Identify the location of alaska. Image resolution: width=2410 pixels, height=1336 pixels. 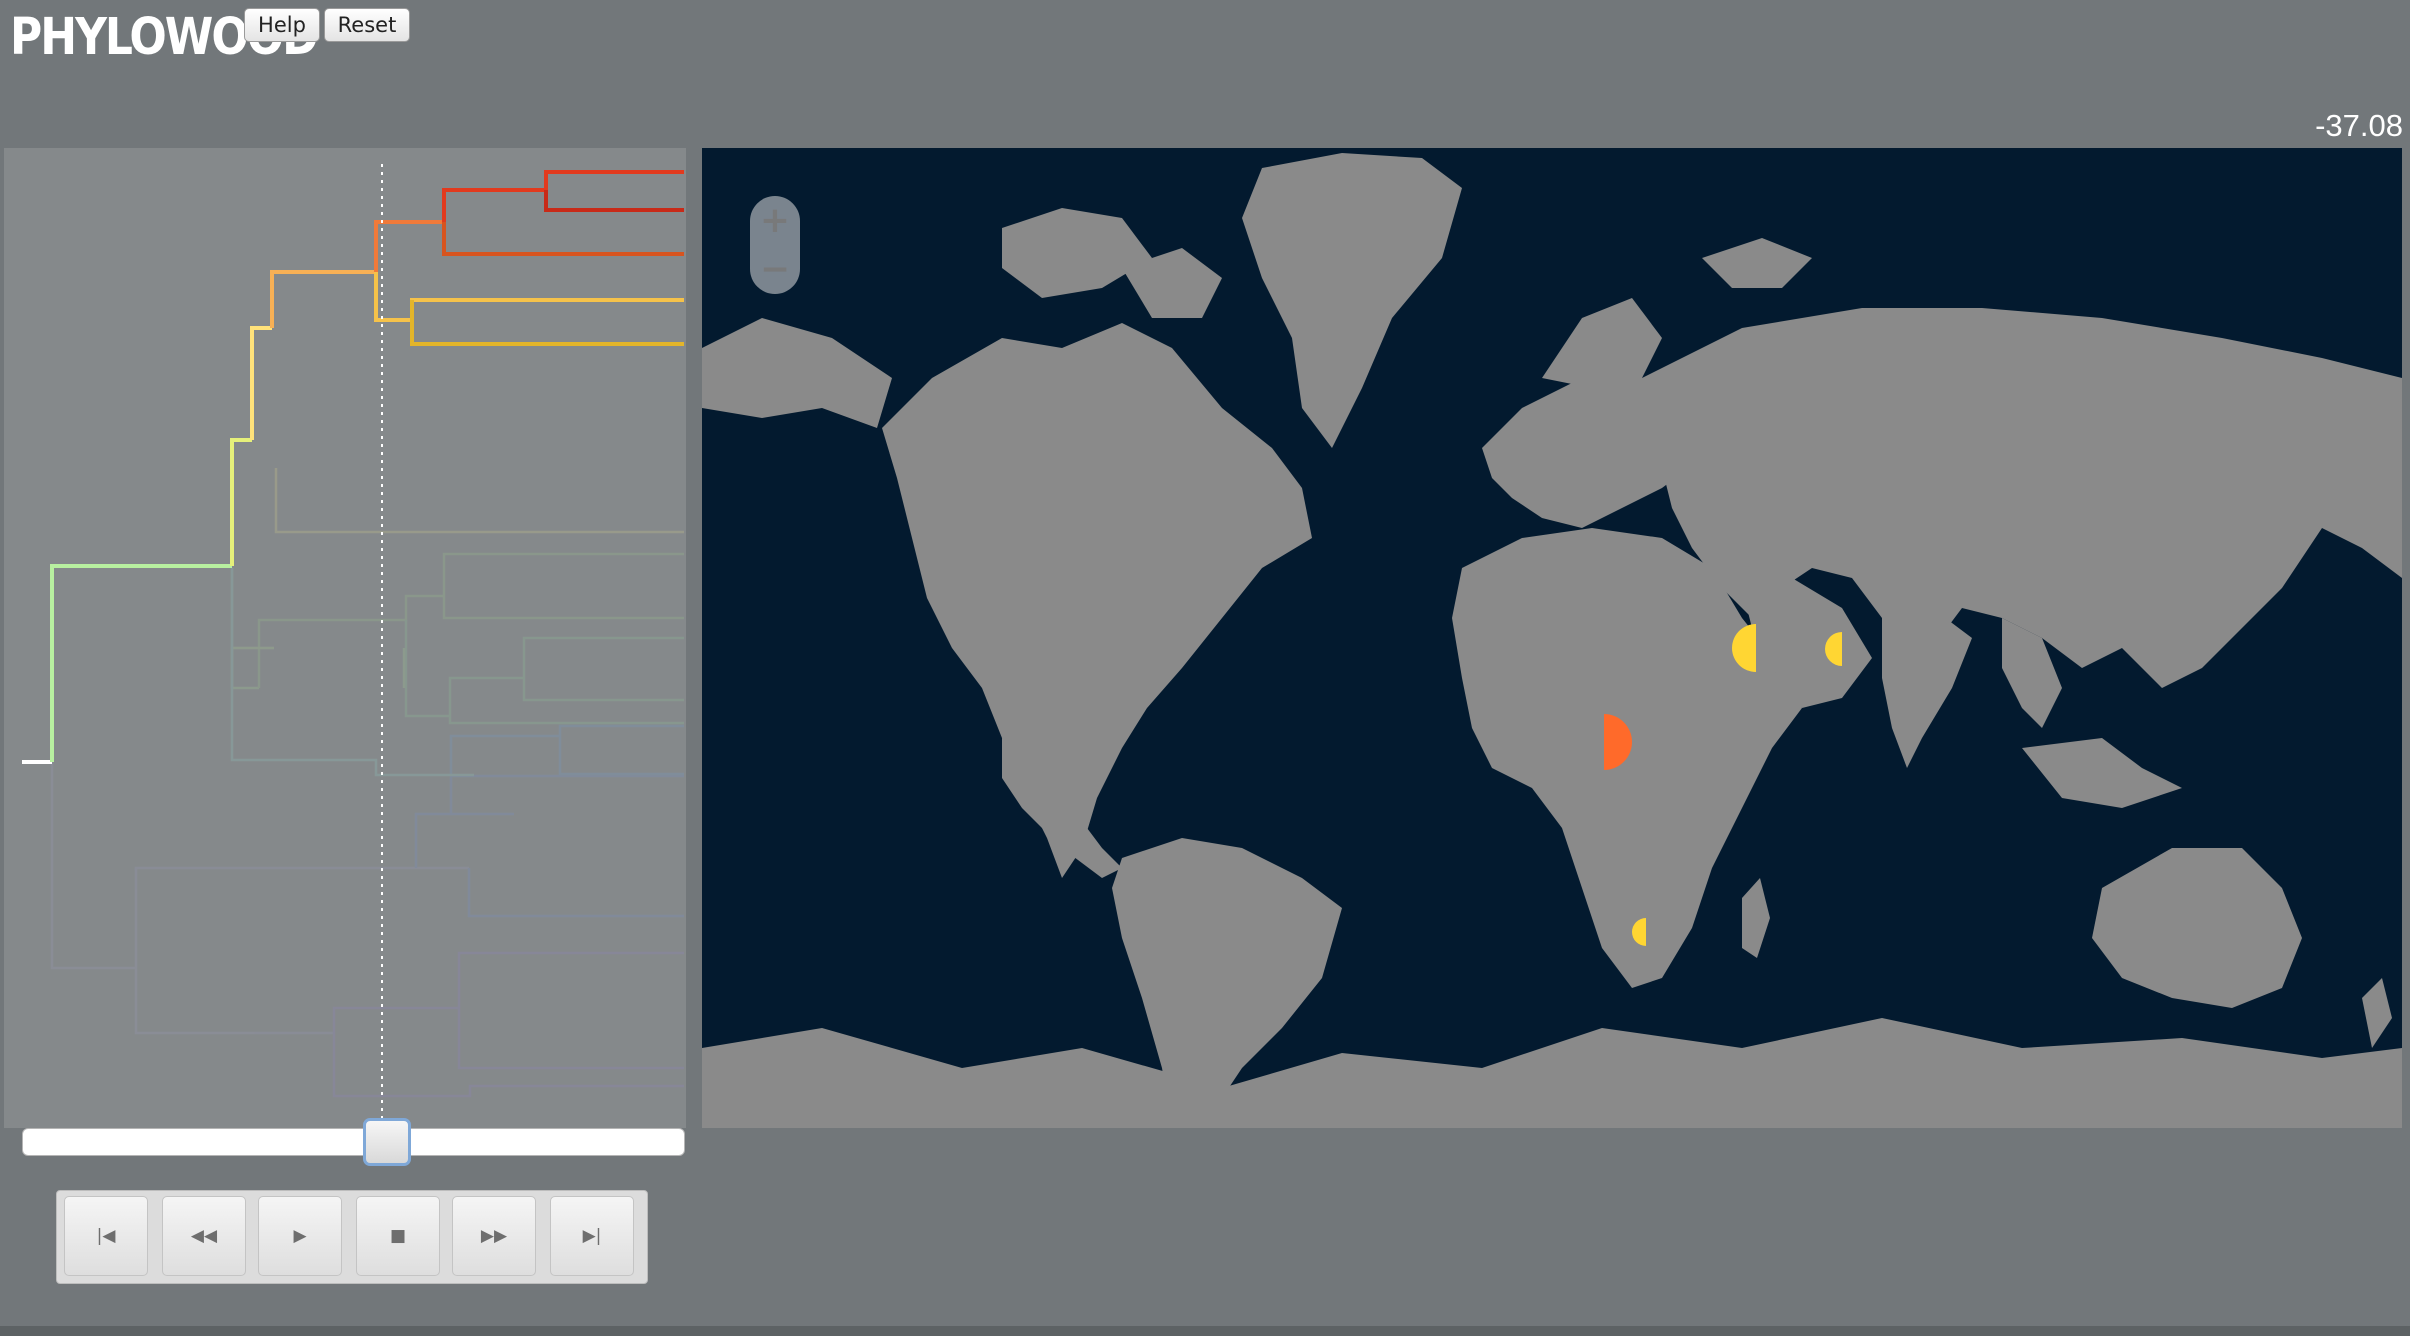
(797, 373).